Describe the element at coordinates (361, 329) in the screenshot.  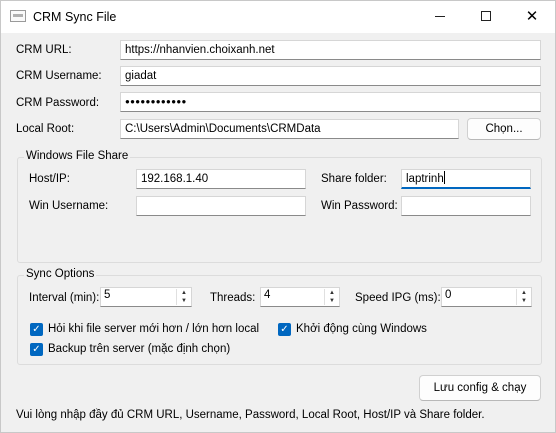
I see `startup-with-windows-label: Khởi động cùng Windows` at that location.